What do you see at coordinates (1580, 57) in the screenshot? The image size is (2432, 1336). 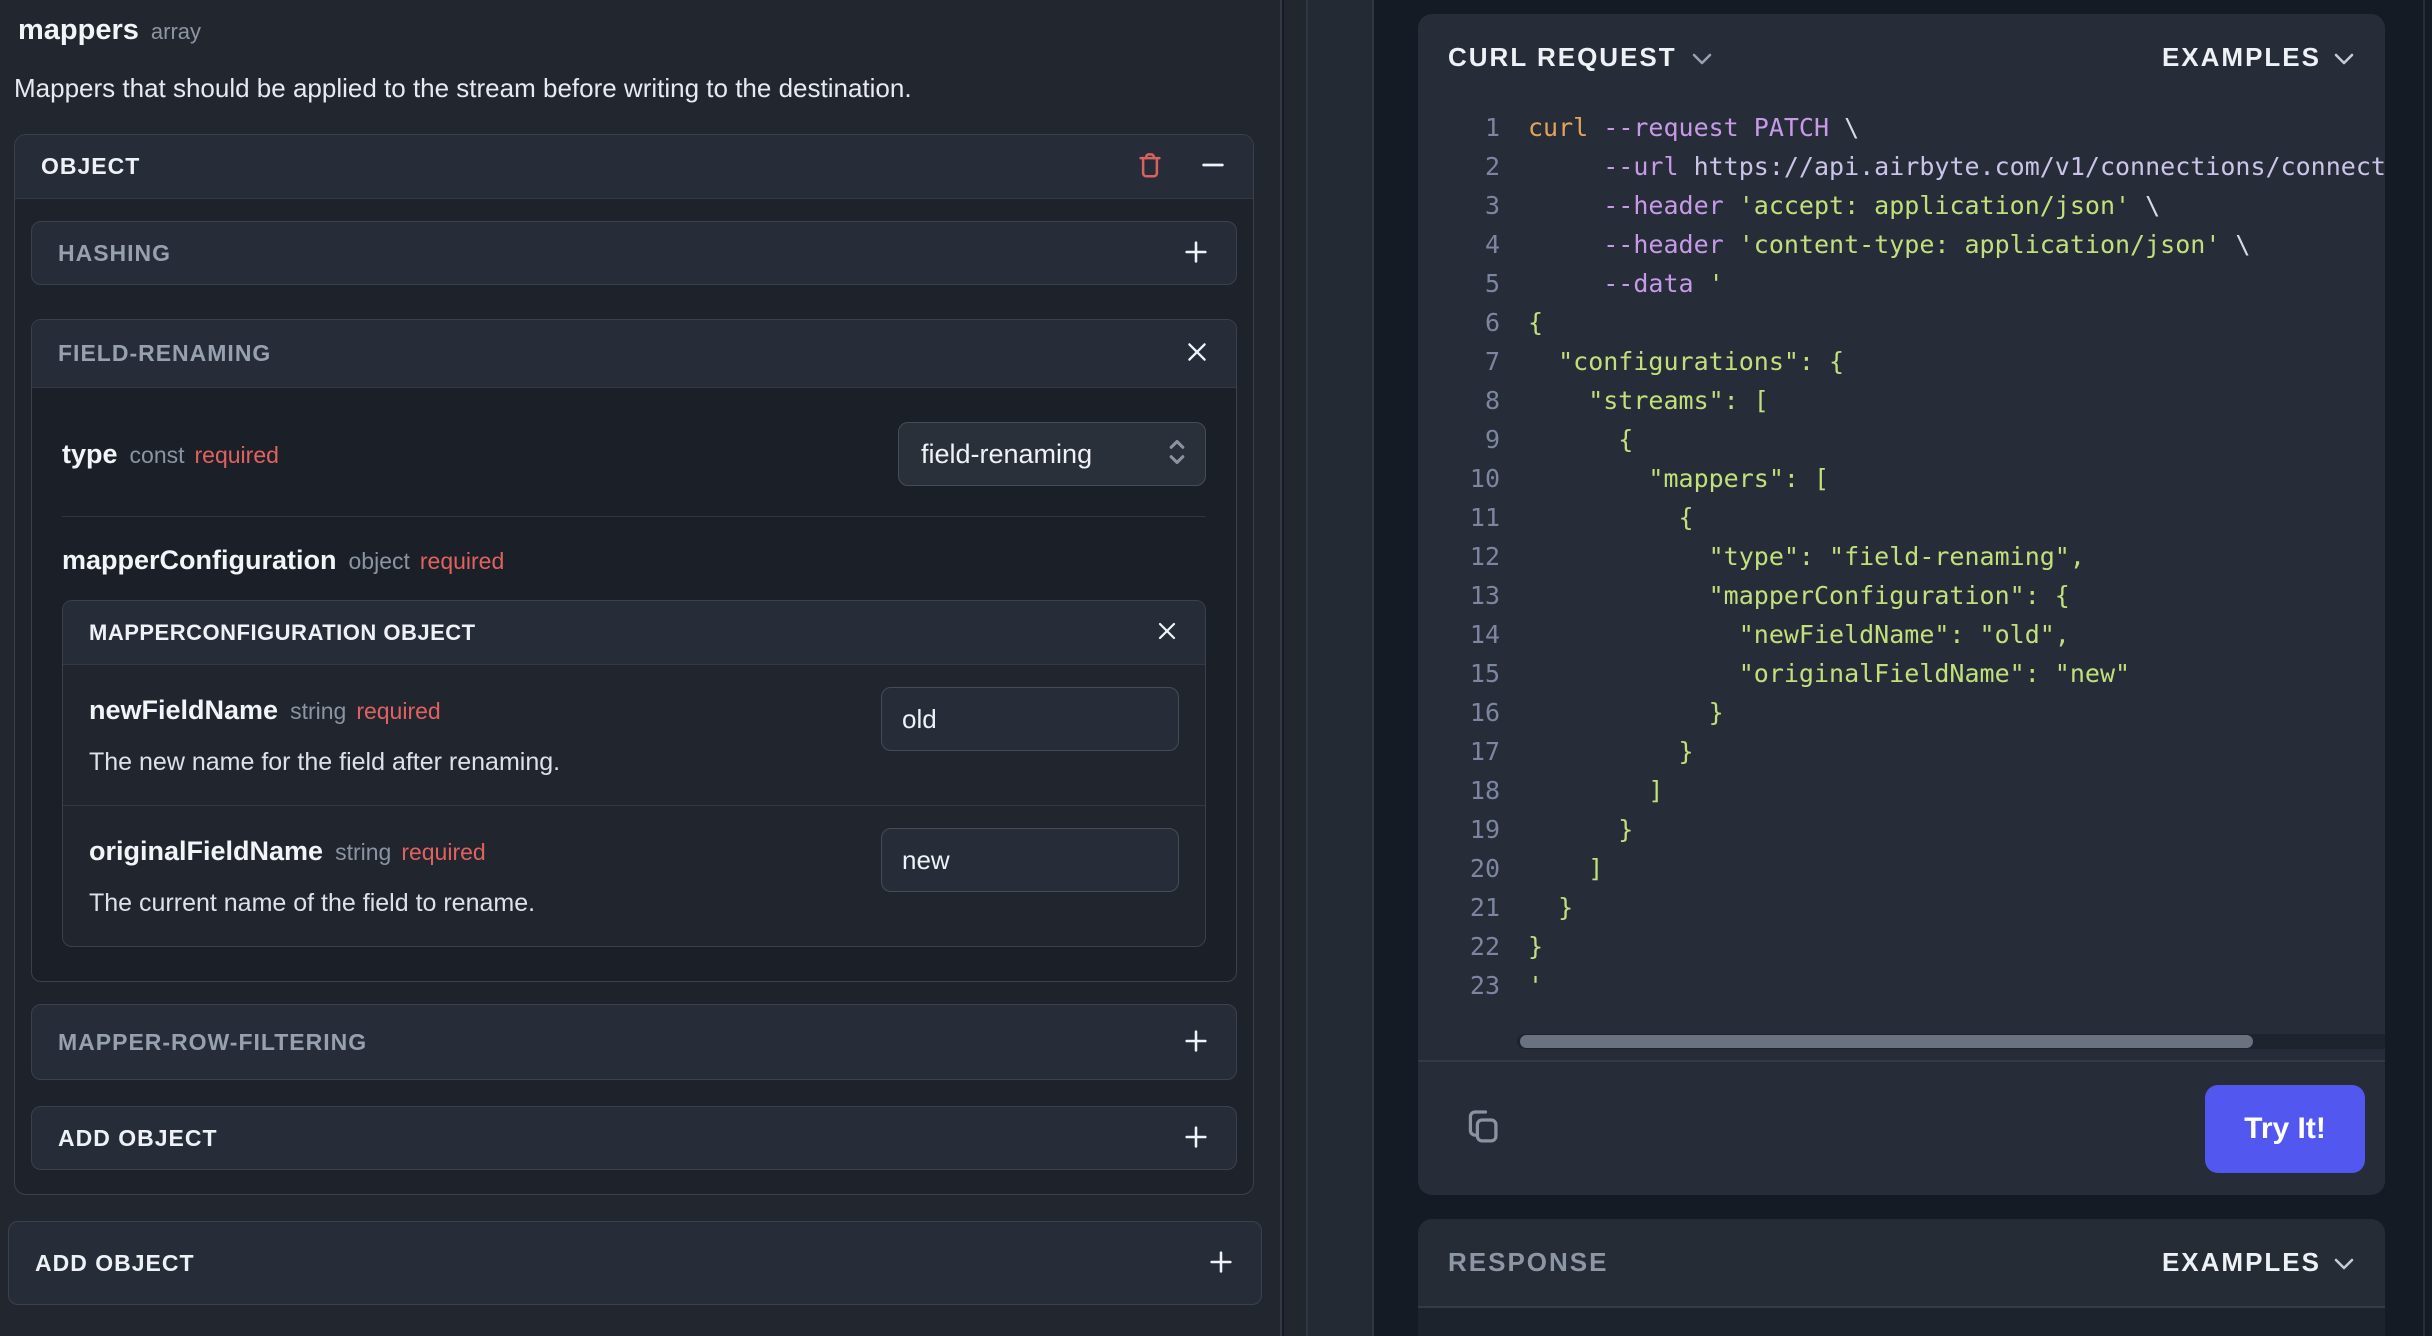 I see `curl-request-dropdown: CURL REQUEST` at bounding box center [1580, 57].